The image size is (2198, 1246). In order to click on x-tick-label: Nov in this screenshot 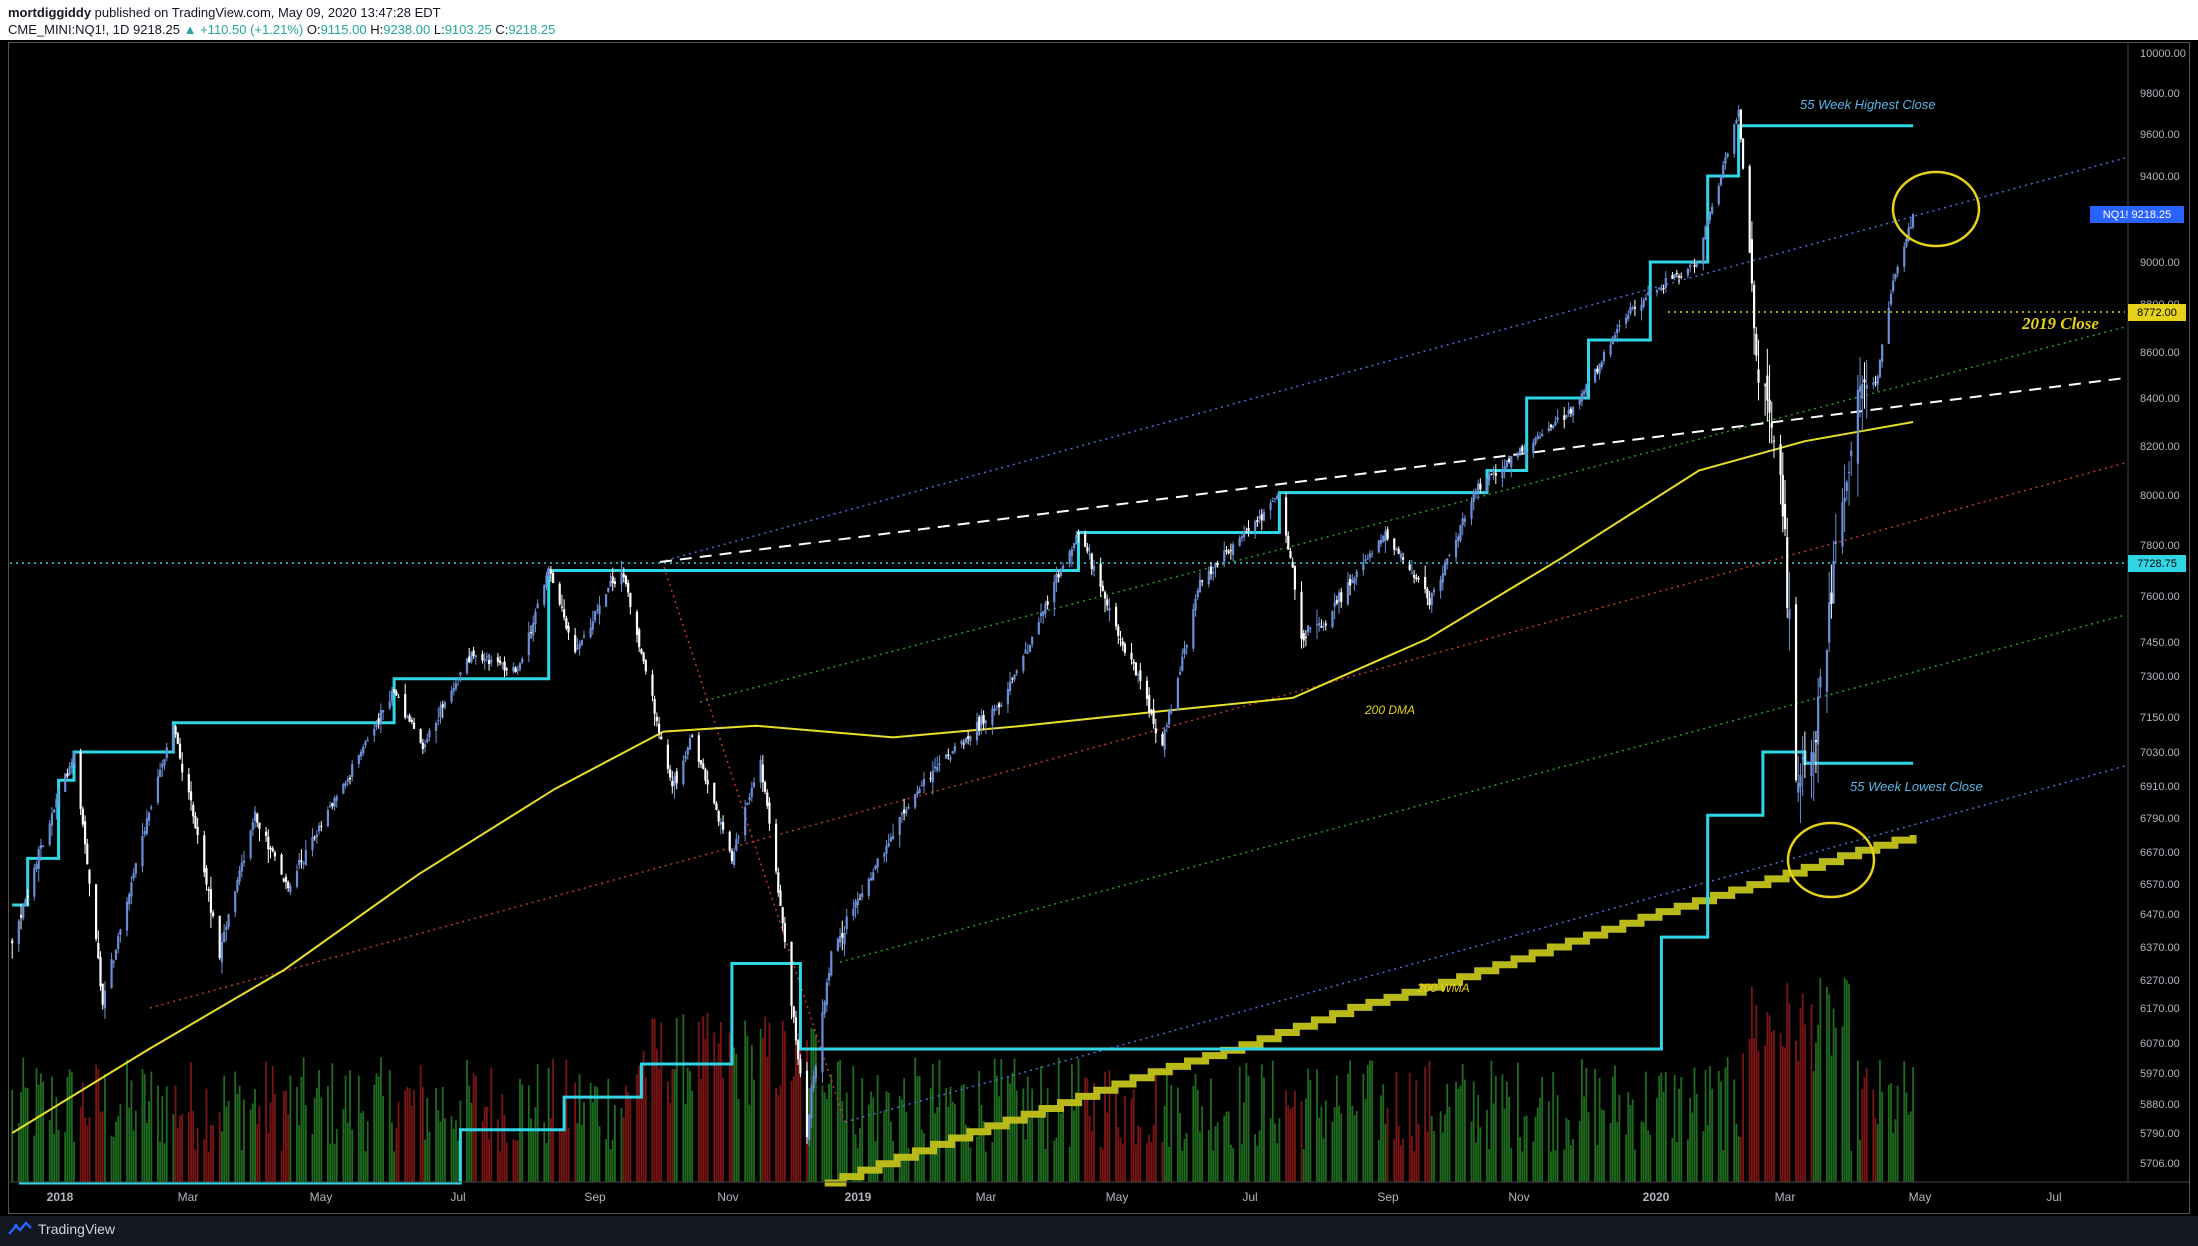, I will do `click(727, 1197)`.